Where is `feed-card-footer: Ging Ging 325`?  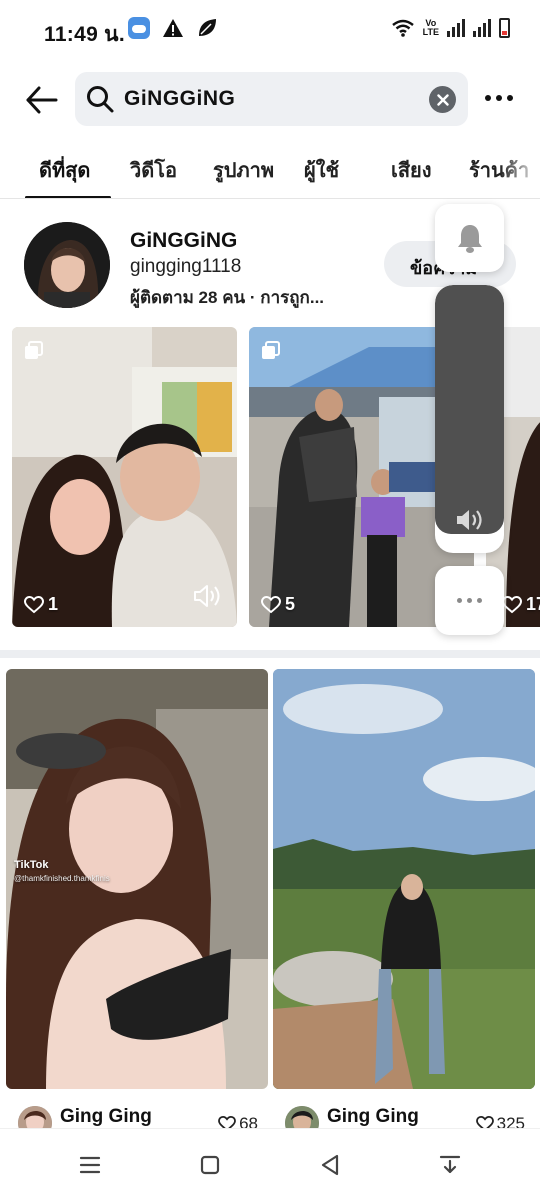 feed-card-footer: Ging Ging 325 is located at coordinates (405, 1120).